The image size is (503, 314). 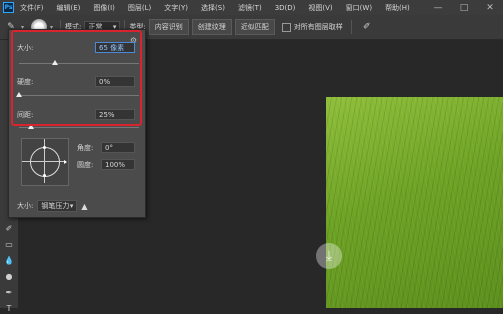 What do you see at coordinates (318, 27) in the screenshot?
I see `sample-all-layers-label: 对所有图层取样` at bounding box center [318, 27].